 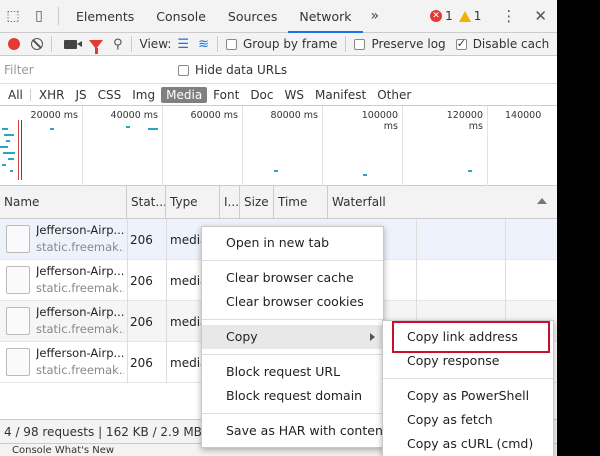 What do you see at coordinates (105, 16) in the screenshot?
I see `tab-elements: Elements` at bounding box center [105, 16].